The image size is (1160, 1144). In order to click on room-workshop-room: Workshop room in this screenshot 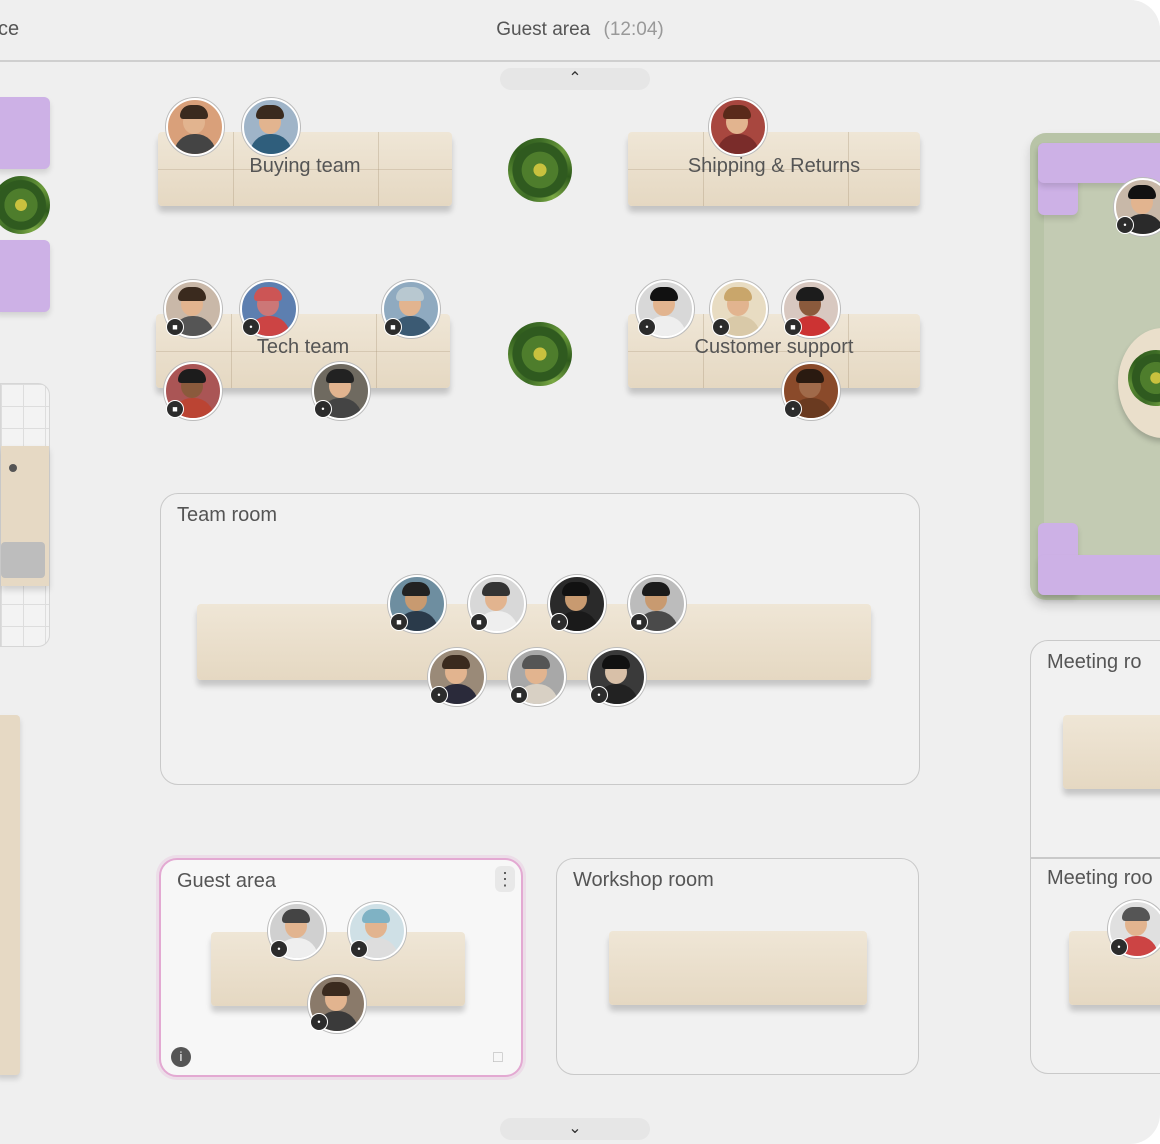, I will do `click(737, 966)`.